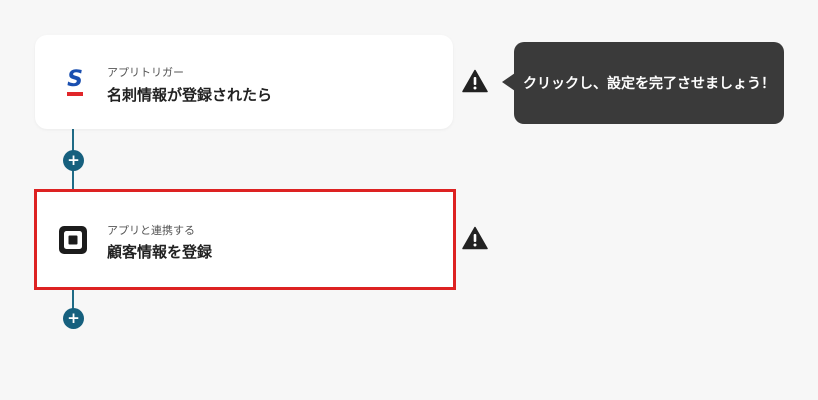  What do you see at coordinates (160, 252) in the screenshot?
I see `action-step-title: 顧客情報を登録` at bounding box center [160, 252].